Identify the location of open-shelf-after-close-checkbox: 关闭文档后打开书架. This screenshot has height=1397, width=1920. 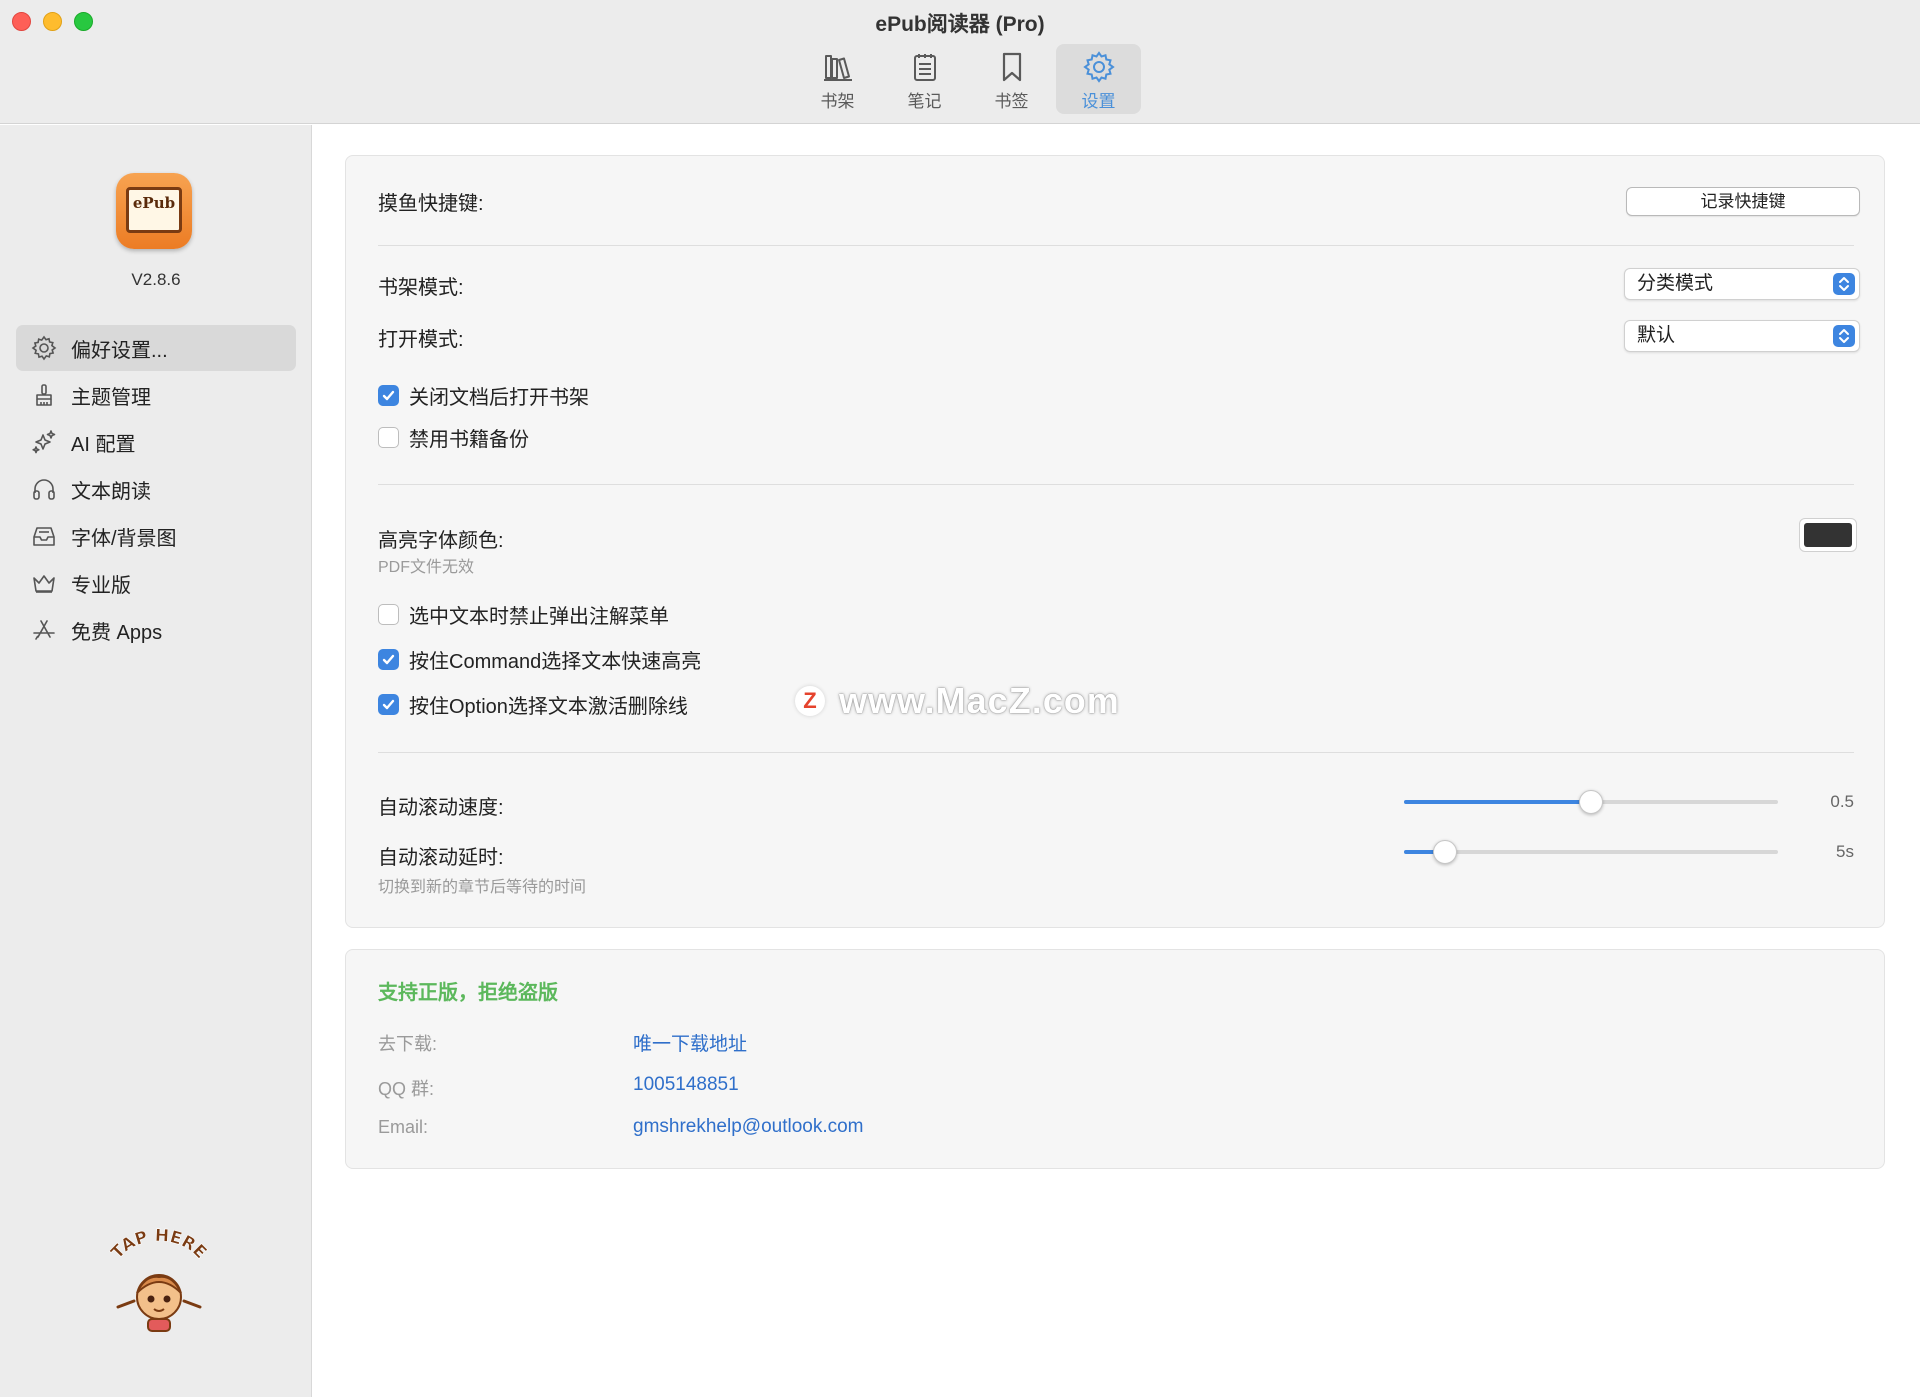
(483, 395).